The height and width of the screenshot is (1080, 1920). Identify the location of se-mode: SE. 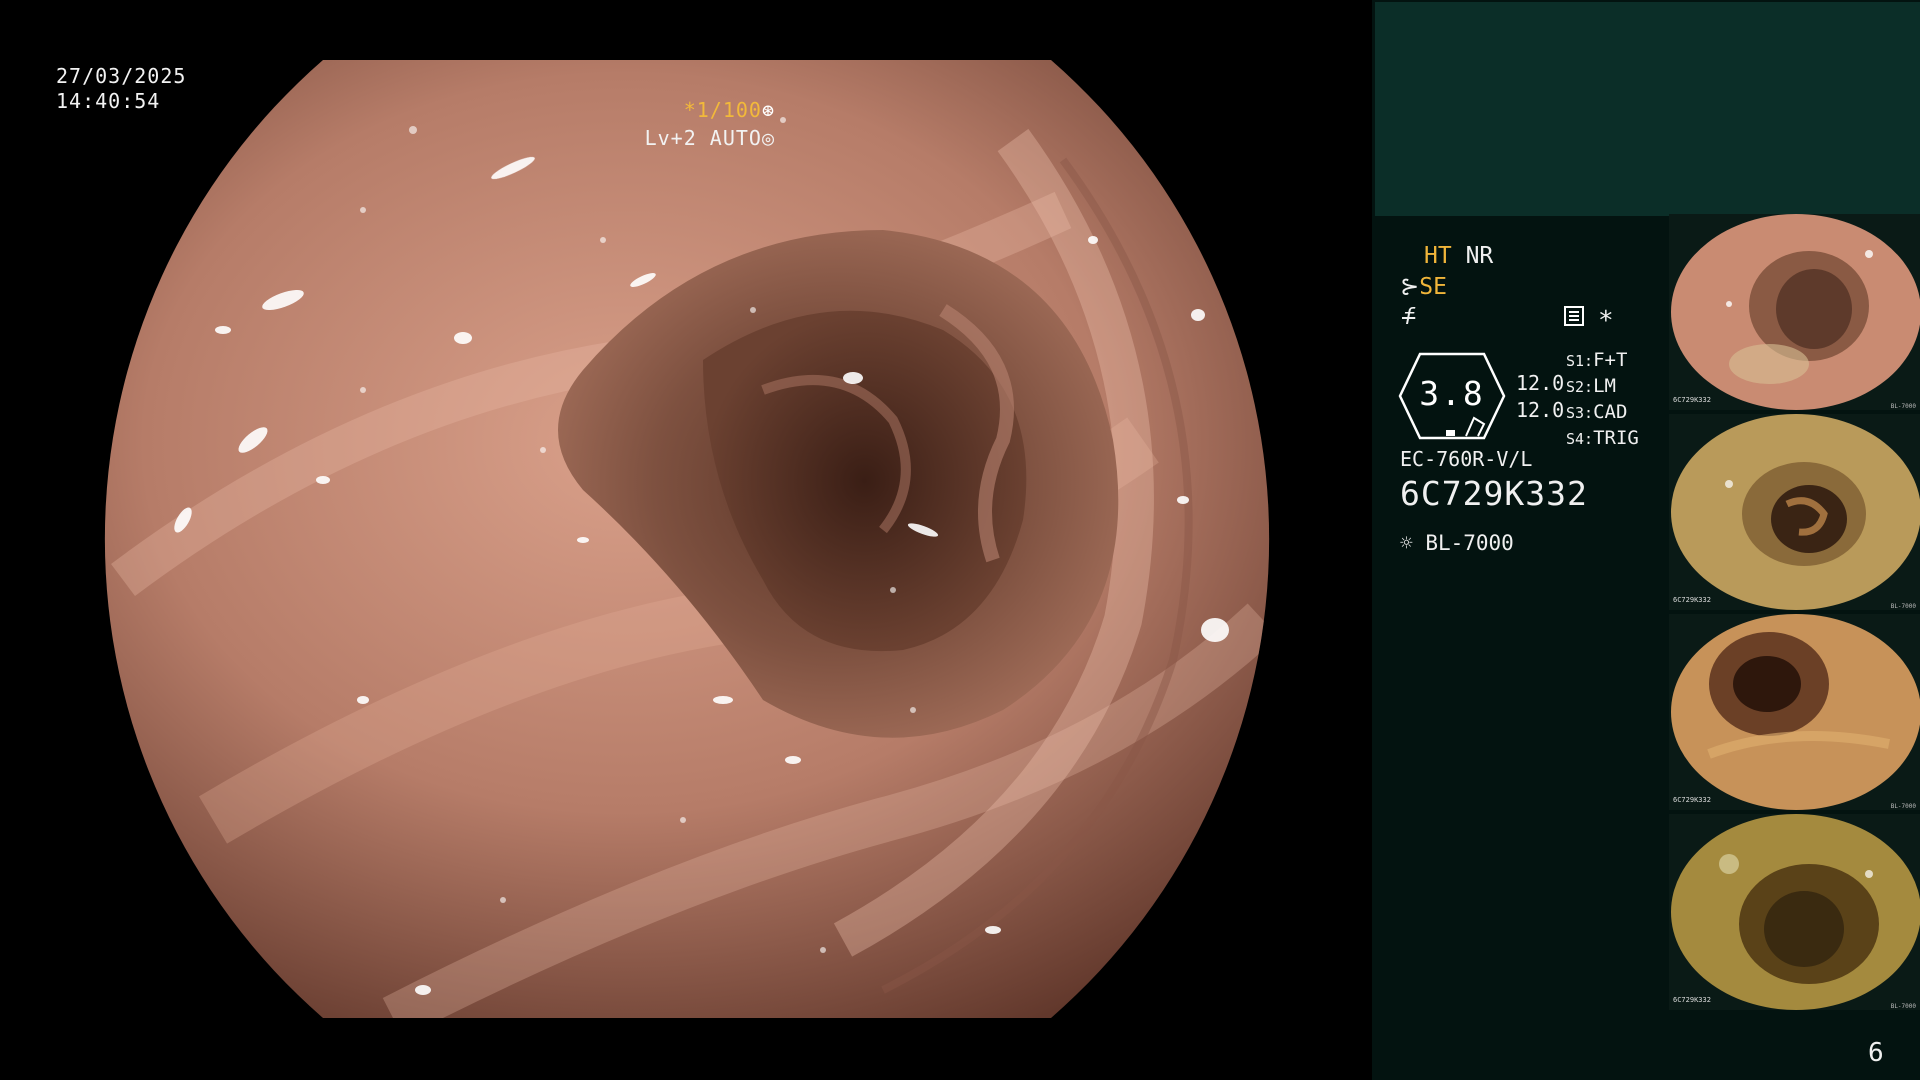
(1433, 287).